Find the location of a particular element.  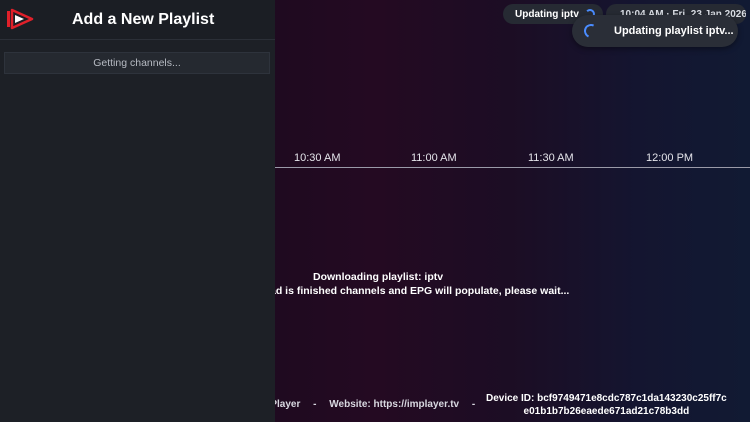

footer-info: MPlayer - Website: https://implayer.tv - is located at coordinates (373, 404).